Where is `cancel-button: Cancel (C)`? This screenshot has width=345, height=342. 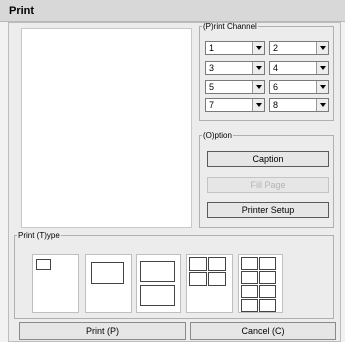
cancel-button: Cancel (C) is located at coordinates (263, 331).